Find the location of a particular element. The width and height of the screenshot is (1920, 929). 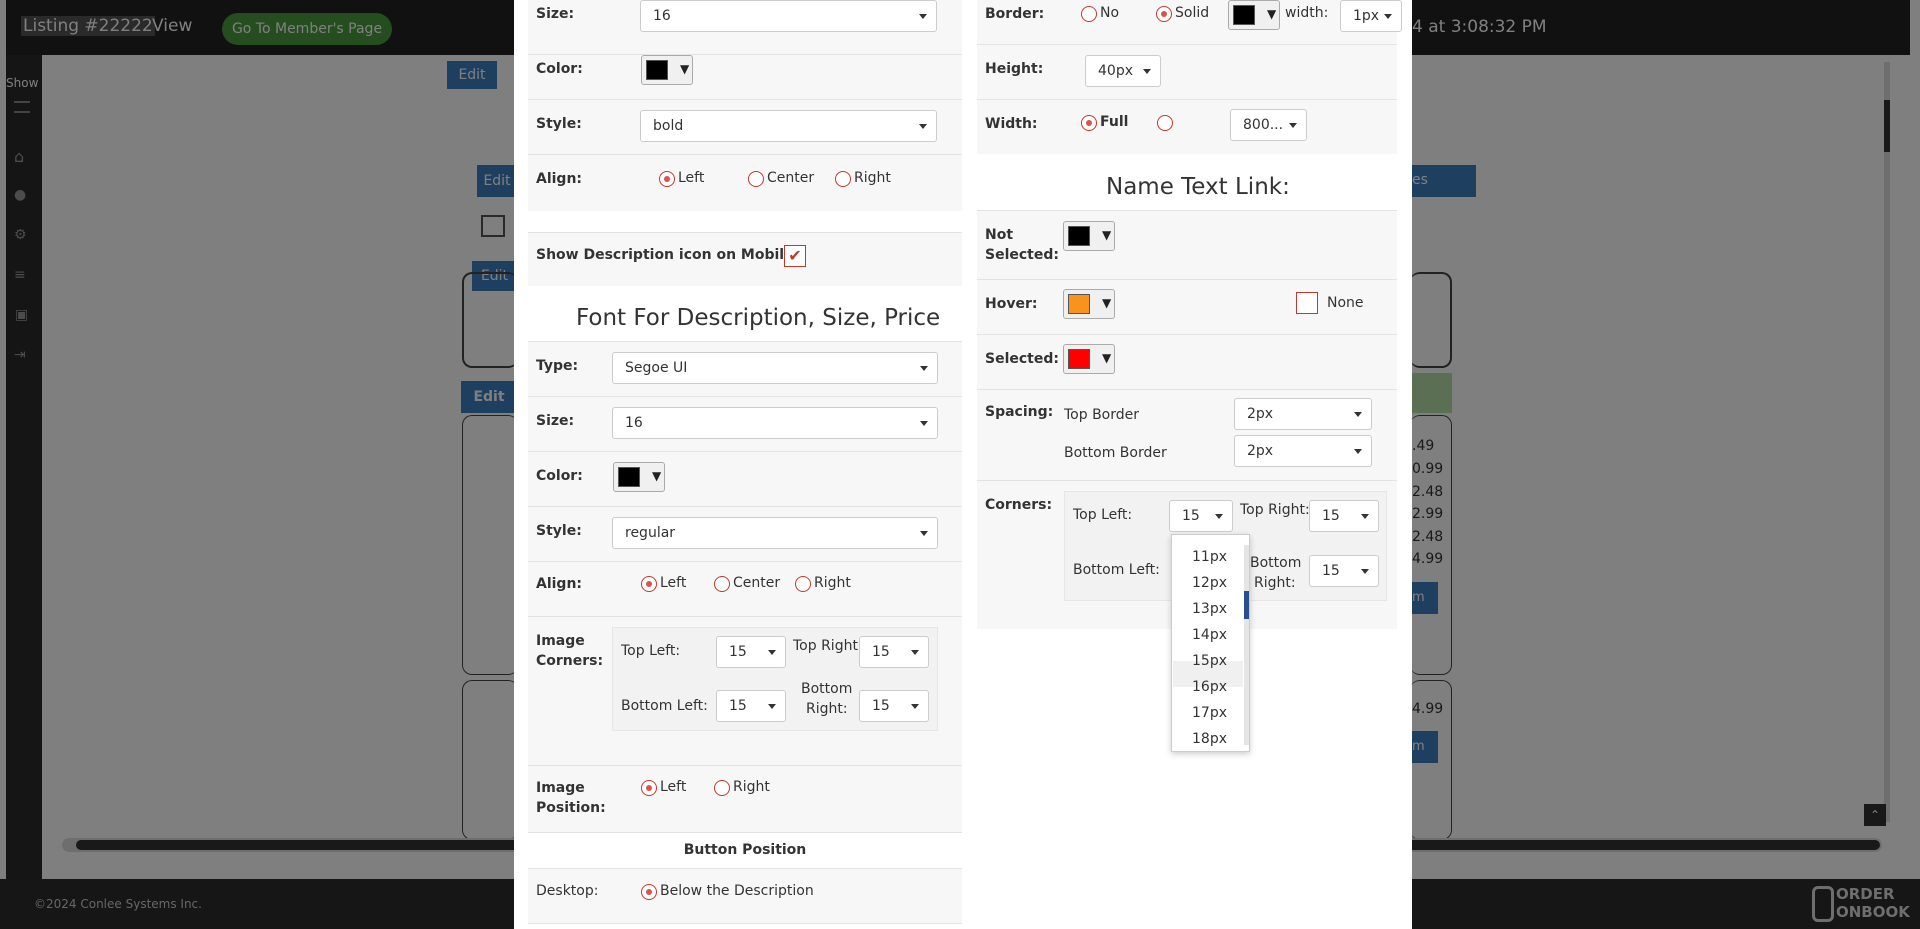

show-description-icon-checkbox: ✔ is located at coordinates (795, 256).